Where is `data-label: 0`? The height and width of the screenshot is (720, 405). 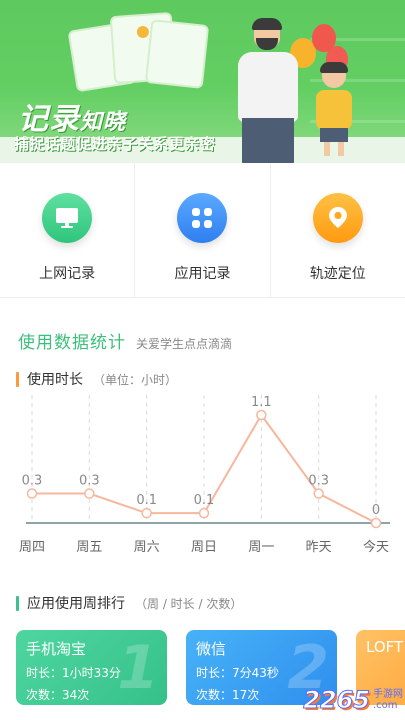
data-label: 0 is located at coordinates (376, 510).